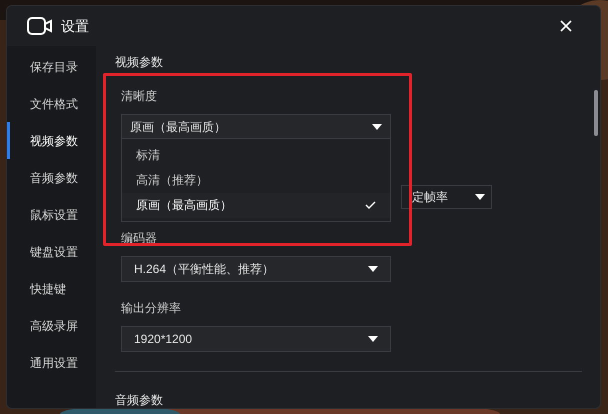 The width and height of the screenshot is (608, 414). What do you see at coordinates (51, 103) in the screenshot?
I see `sidebar-item: 文件格式` at bounding box center [51, 103].